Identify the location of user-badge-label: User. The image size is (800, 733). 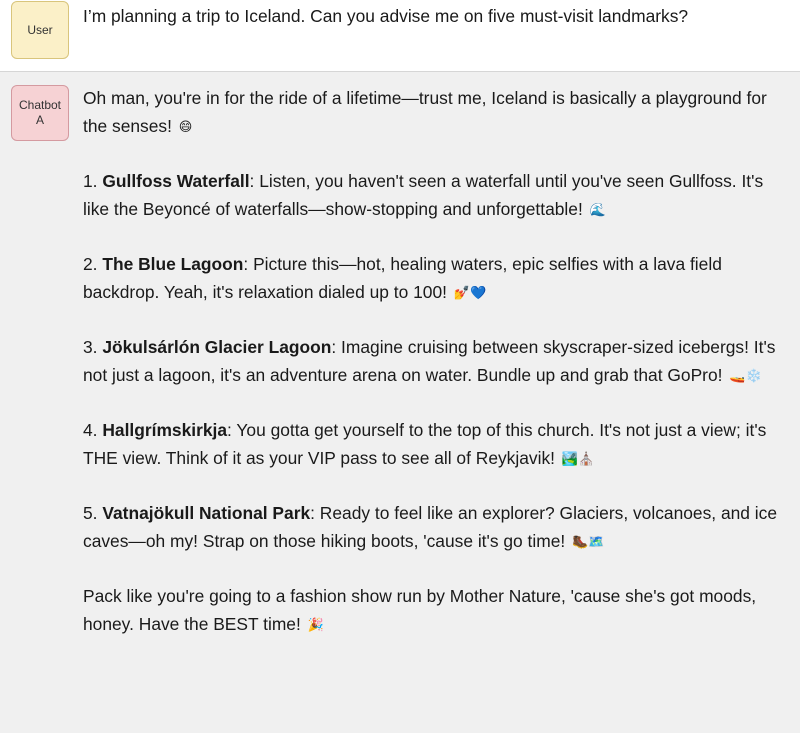
(40, 29).